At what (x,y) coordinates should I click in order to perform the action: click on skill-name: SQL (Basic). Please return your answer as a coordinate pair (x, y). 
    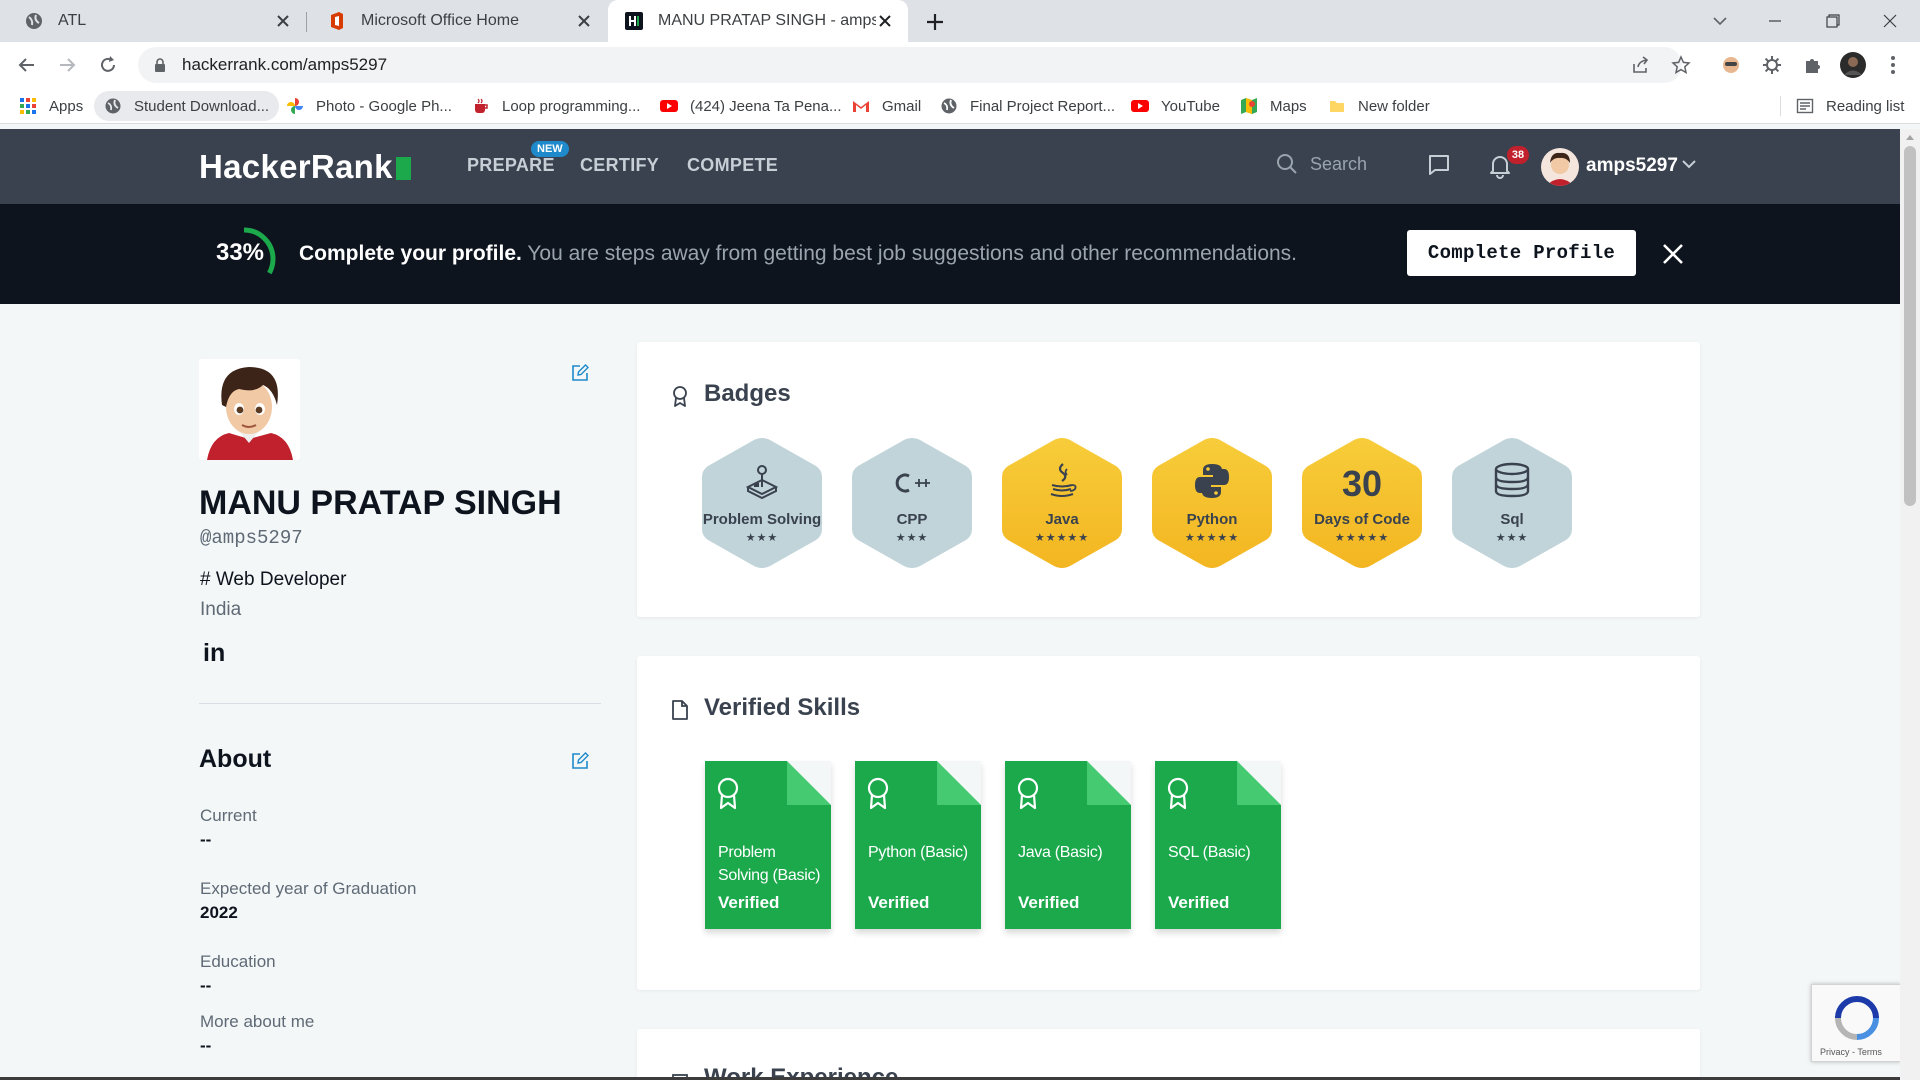
    Looking at the image, I should click on (1209, 852).